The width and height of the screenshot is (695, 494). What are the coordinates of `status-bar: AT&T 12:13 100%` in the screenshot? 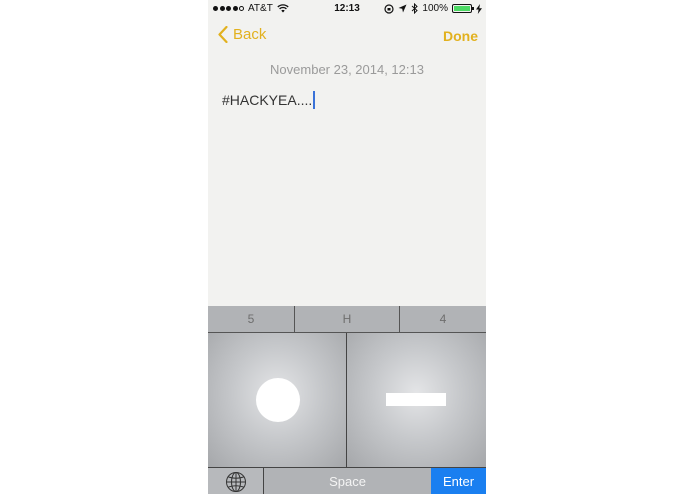 It's located at (347, 9).